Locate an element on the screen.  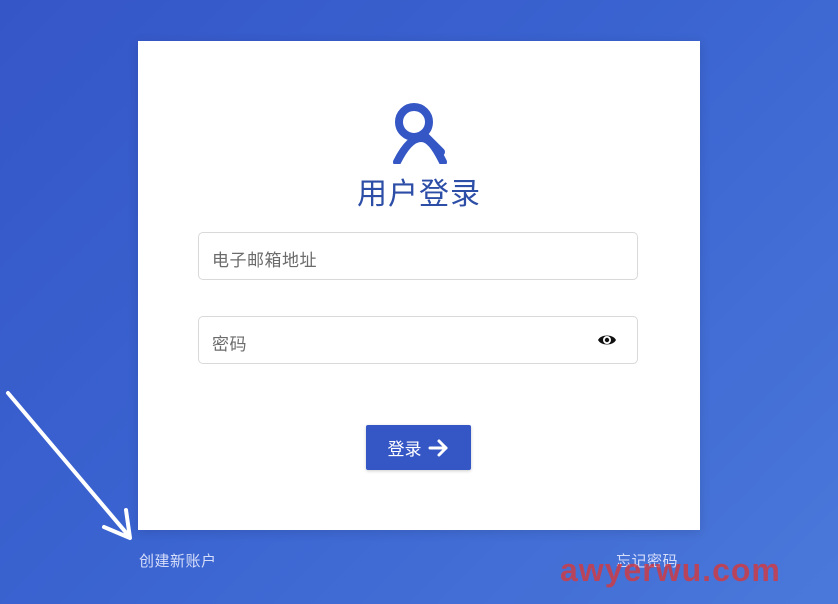
email-field: 电子邮箱地址 is located at coordinates (418, 256).